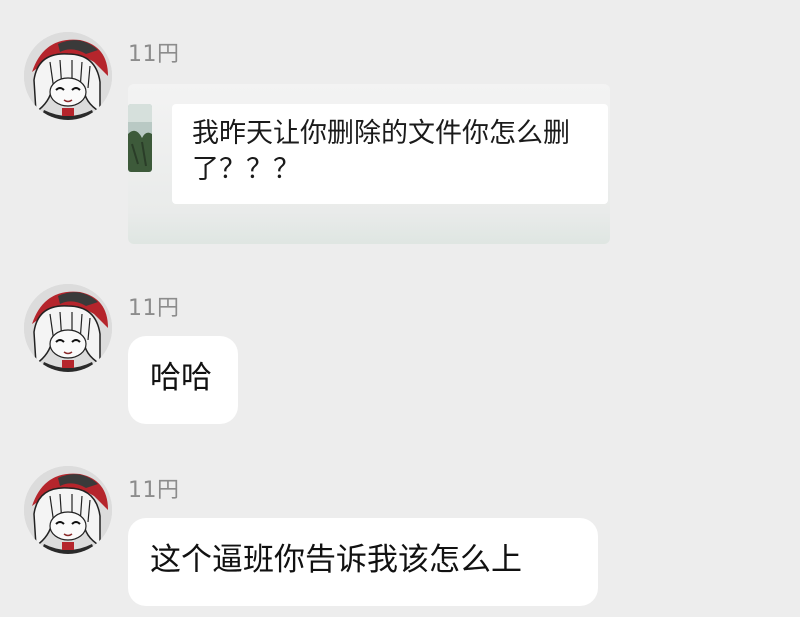 The image size is (800, 617). I want to click on message-bubble: 这个逼班你告诉我该怎么上, so click(363, 562).